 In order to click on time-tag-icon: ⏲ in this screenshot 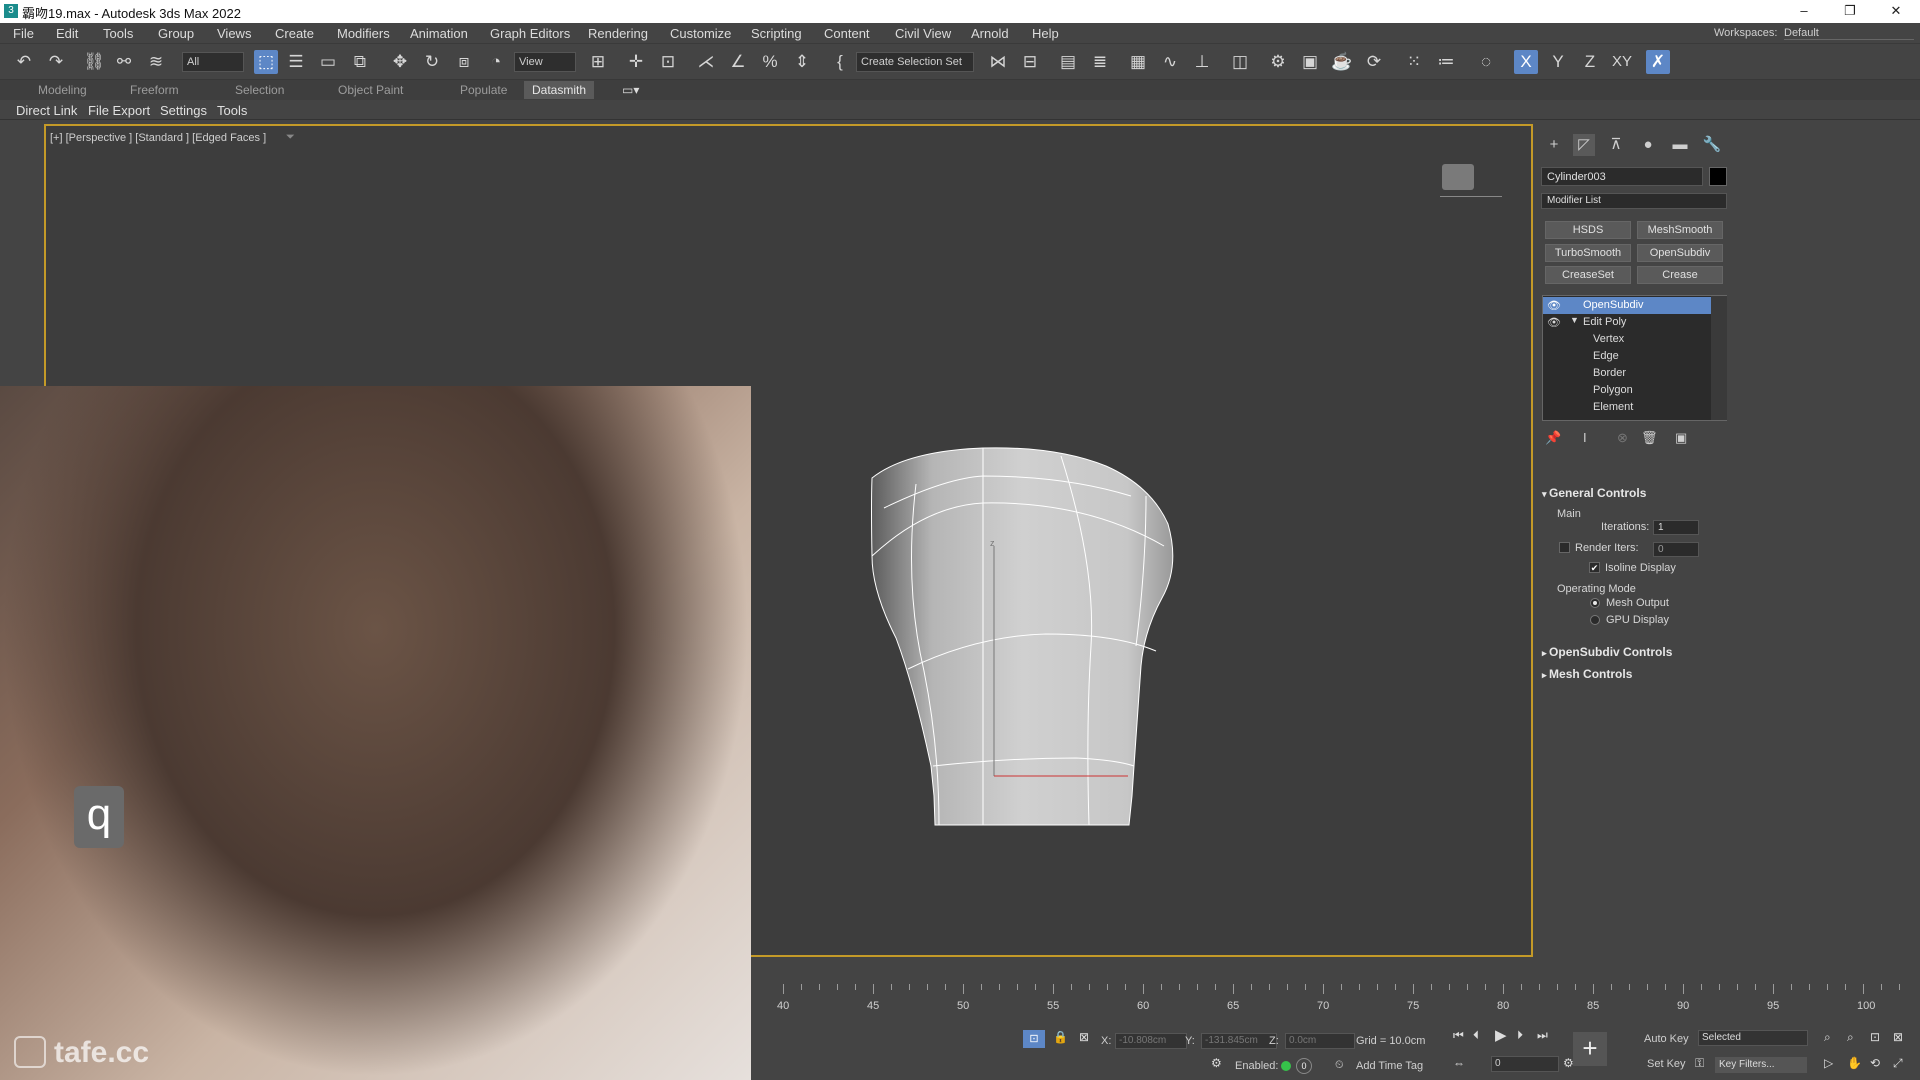, I will do `click(1339, 1065)`.